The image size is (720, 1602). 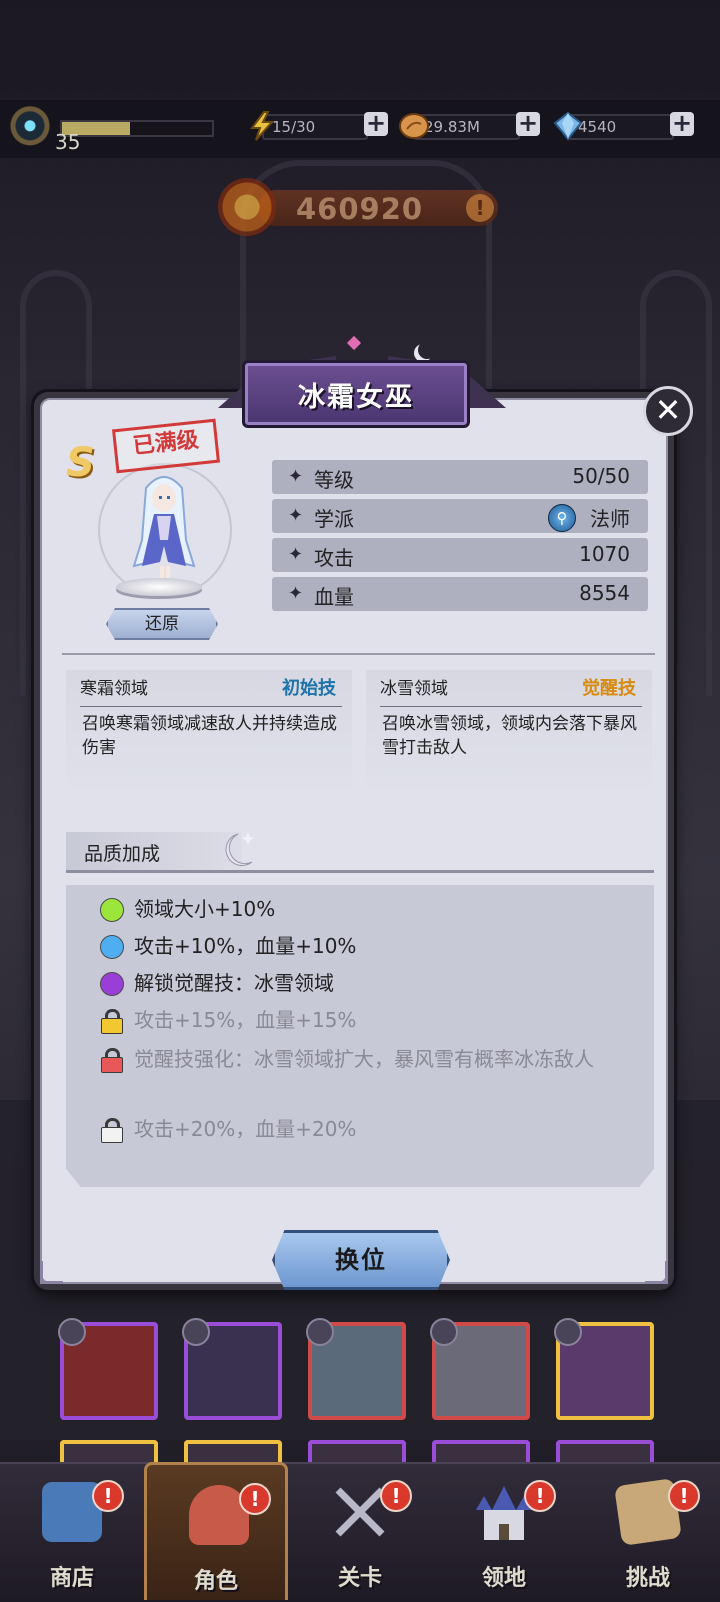 I want to click on close-button: ✕, so click(x=668, y=411).